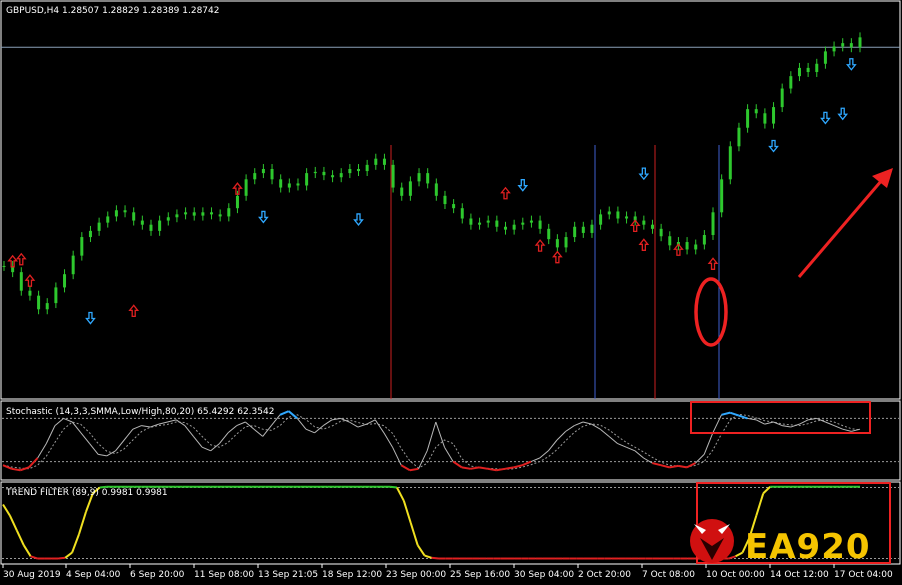 The width and height of the screenshot is (902, 585). What do you see at coordinates (799, 575) in the screenshot?
I see `time-label: 14 Oct 12:00` at bounding box center [799, 575].